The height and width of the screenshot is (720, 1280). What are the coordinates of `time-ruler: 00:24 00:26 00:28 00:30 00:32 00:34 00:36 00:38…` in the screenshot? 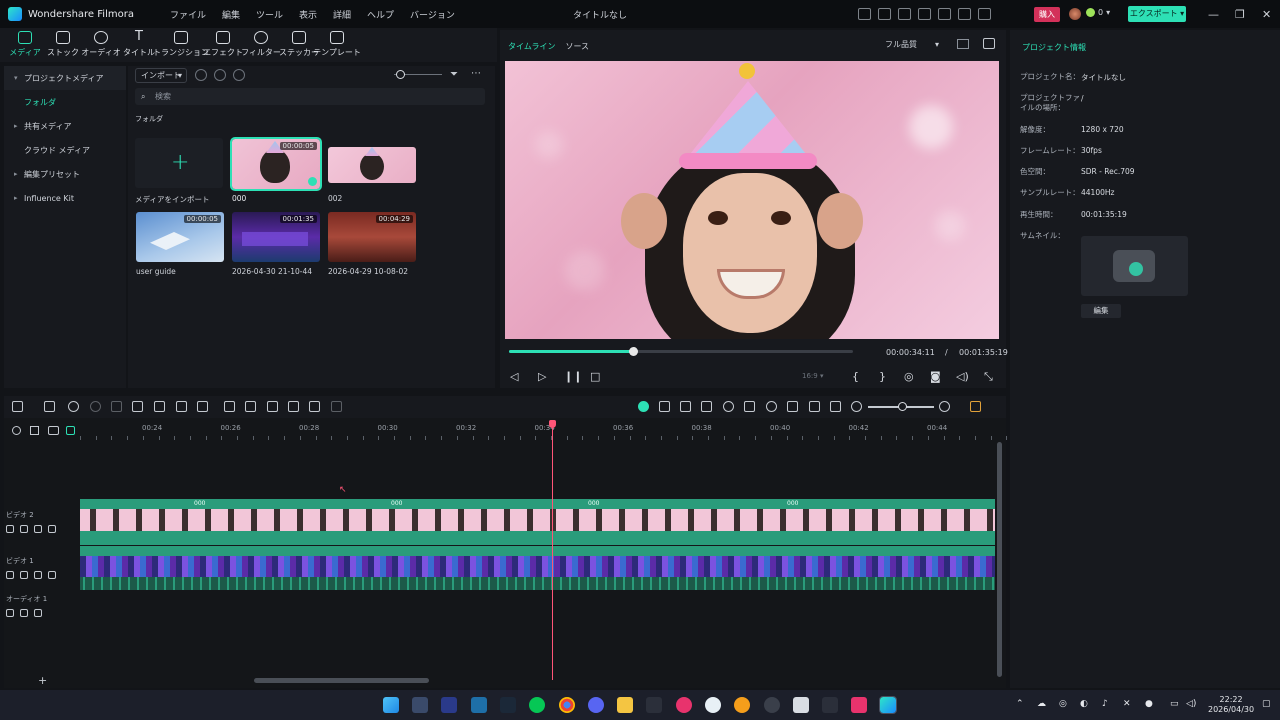 It's located at (544, 430).